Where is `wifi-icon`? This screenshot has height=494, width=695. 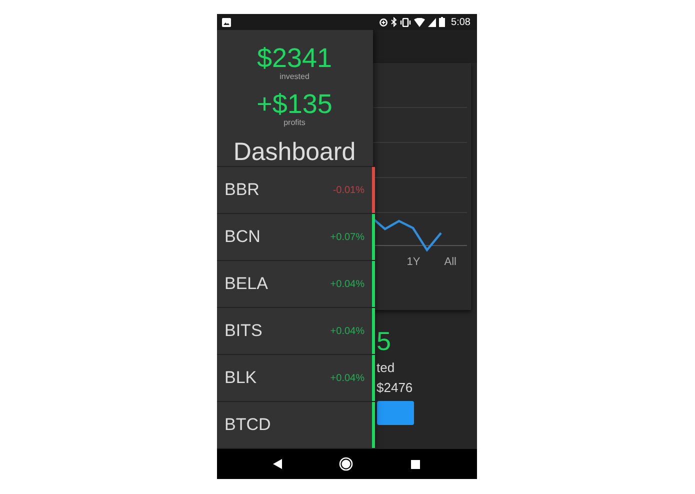
wifi-icon is located at coordinates (420, 22).